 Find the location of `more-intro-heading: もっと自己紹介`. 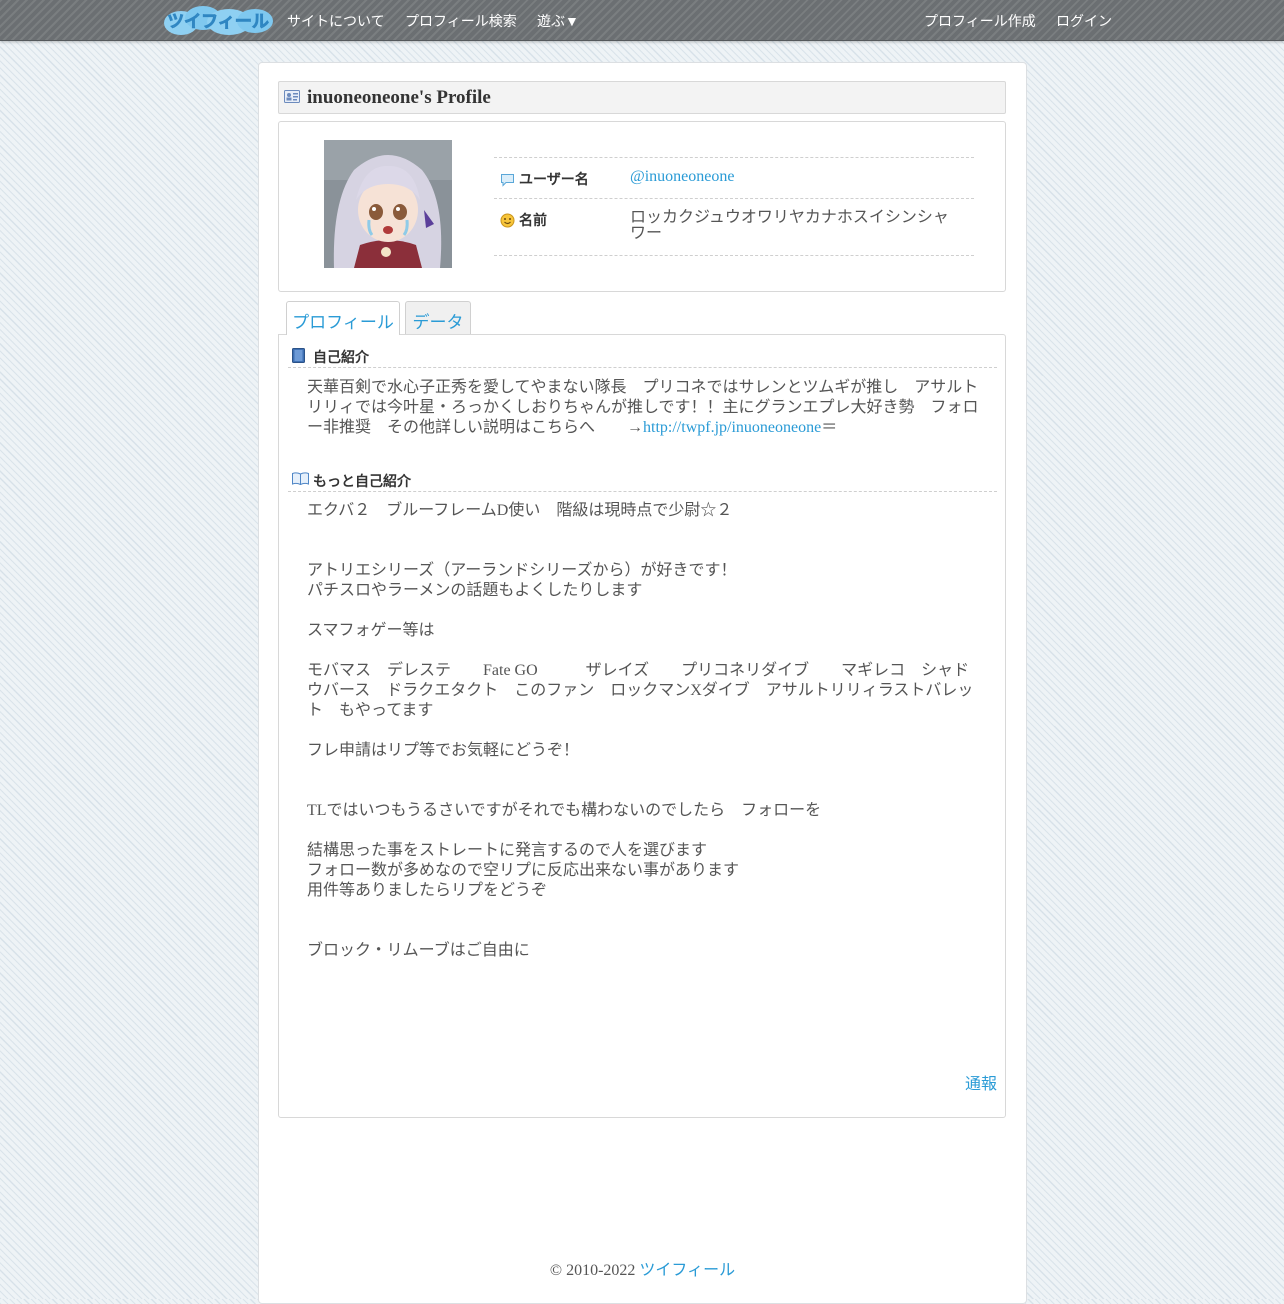

more-intro-heading: もっと自己紹介 is located at coordinates (642, 480).